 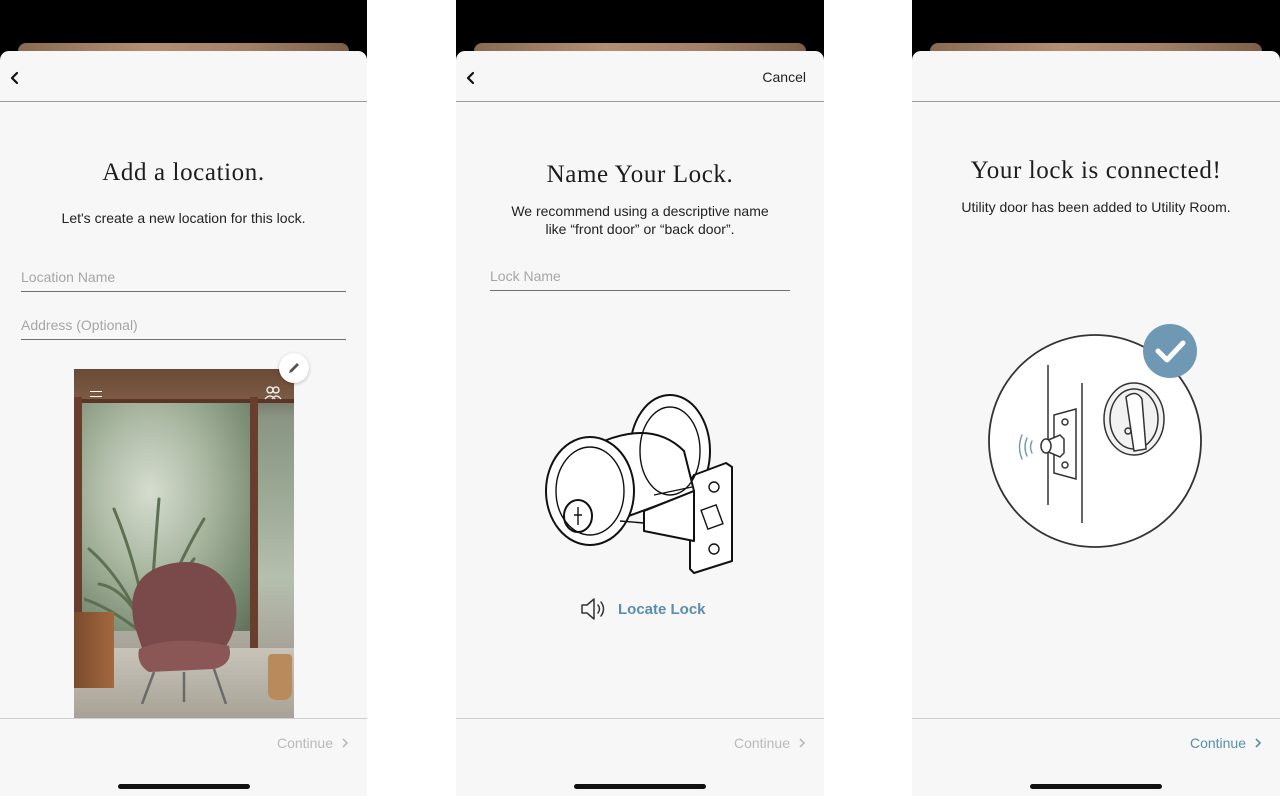 What do you see at coordinates (183, 172) in the screenshot?
I see `page-title: Add a location.` at bounding box center [183, 172].